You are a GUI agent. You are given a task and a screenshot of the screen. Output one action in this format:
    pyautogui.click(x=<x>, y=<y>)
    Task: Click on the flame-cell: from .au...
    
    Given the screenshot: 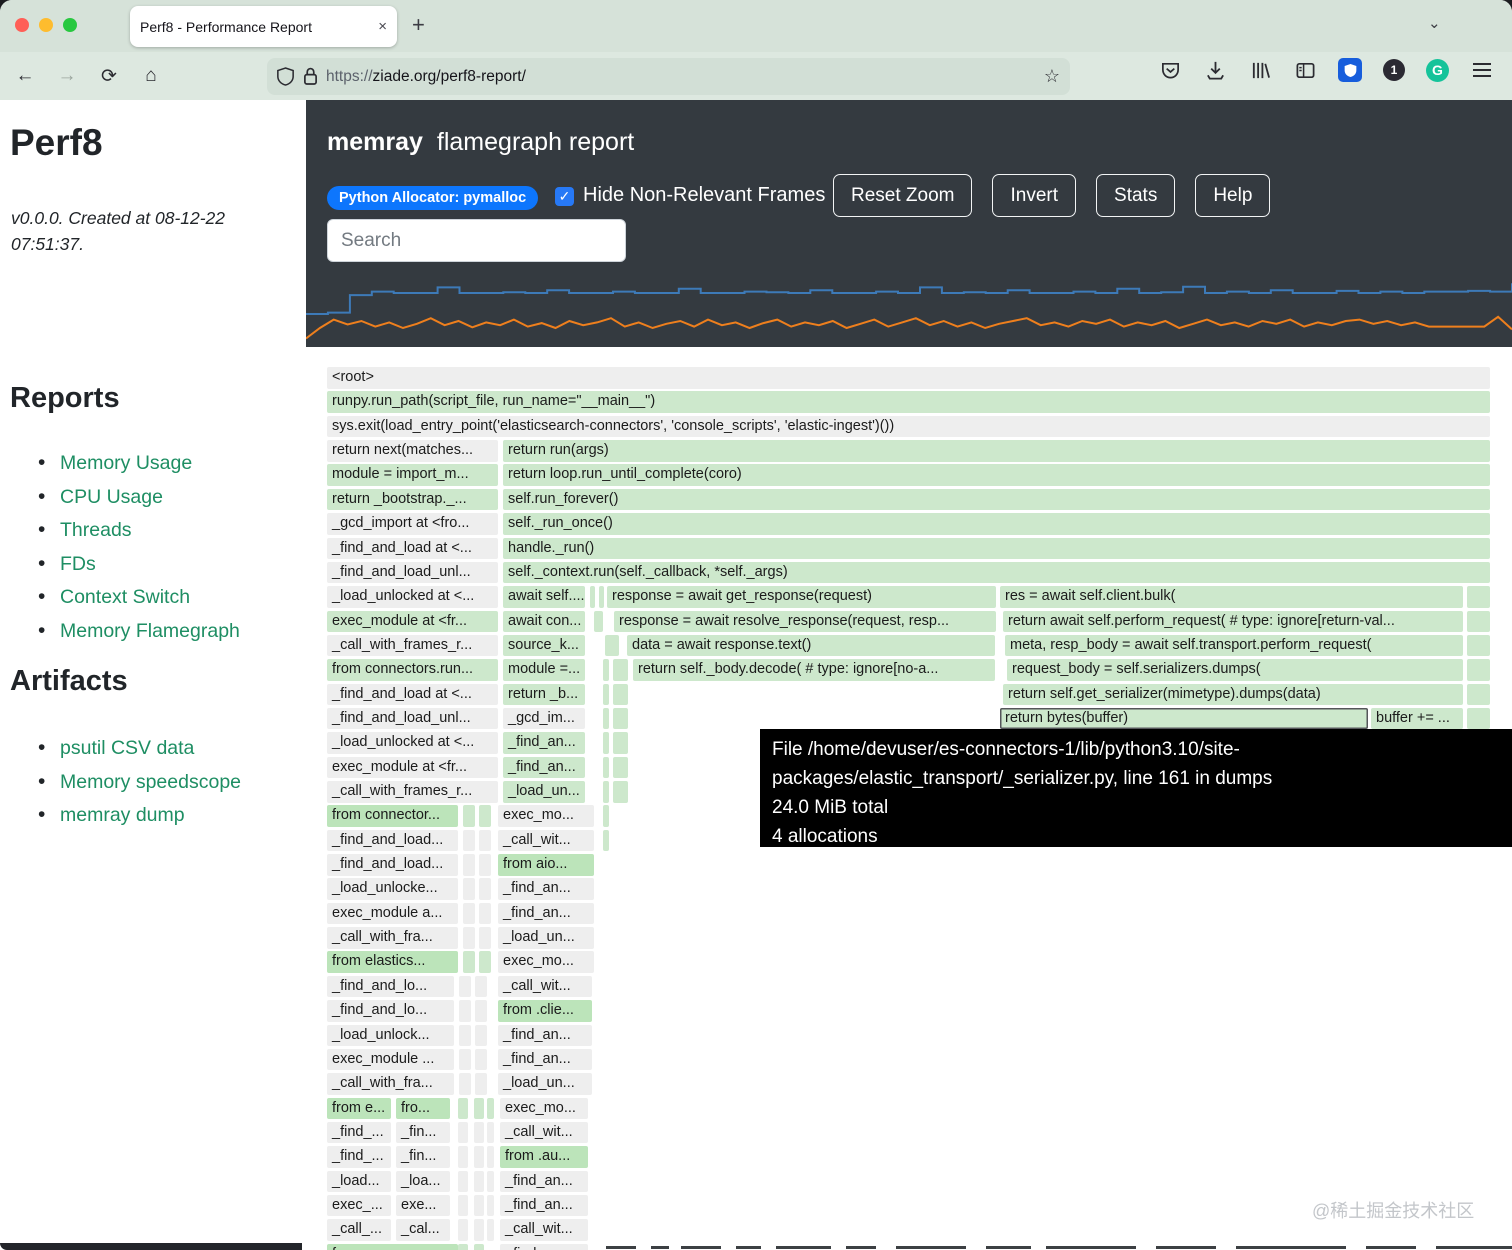 What is the action you would take?
    pyautogui.click(x=544, y=1157)
    